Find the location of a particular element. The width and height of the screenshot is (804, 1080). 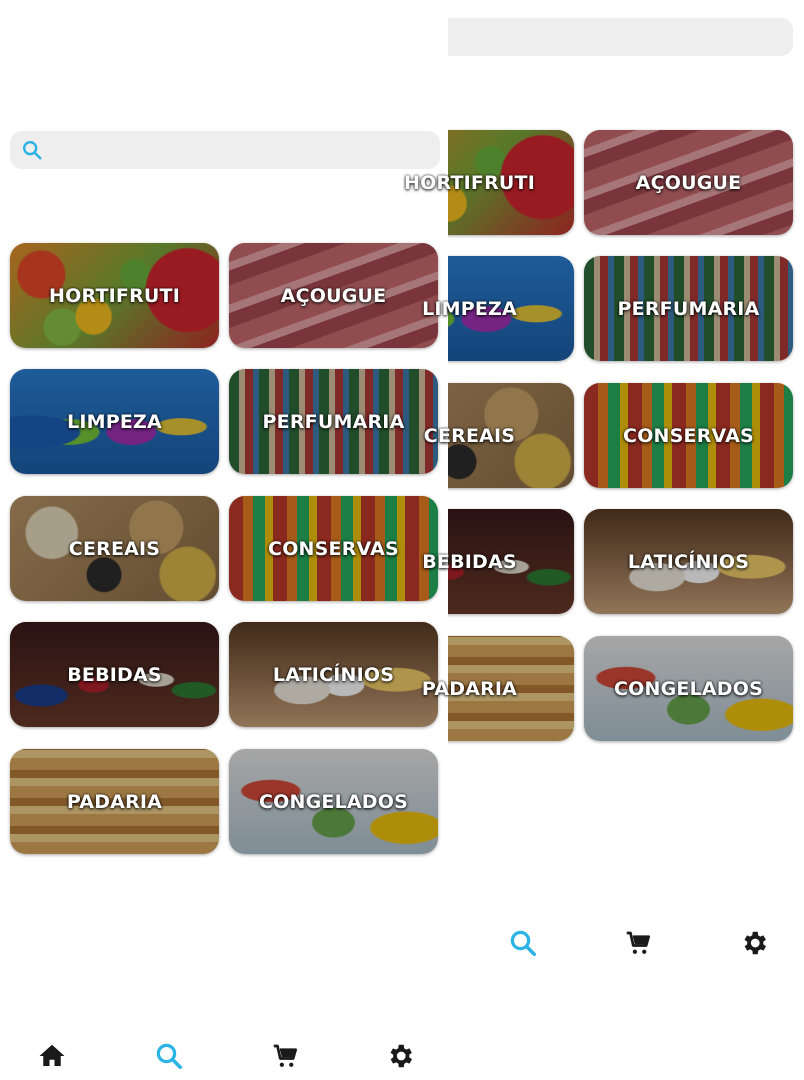

nav-home-button is located at coordinates (52, 1056).